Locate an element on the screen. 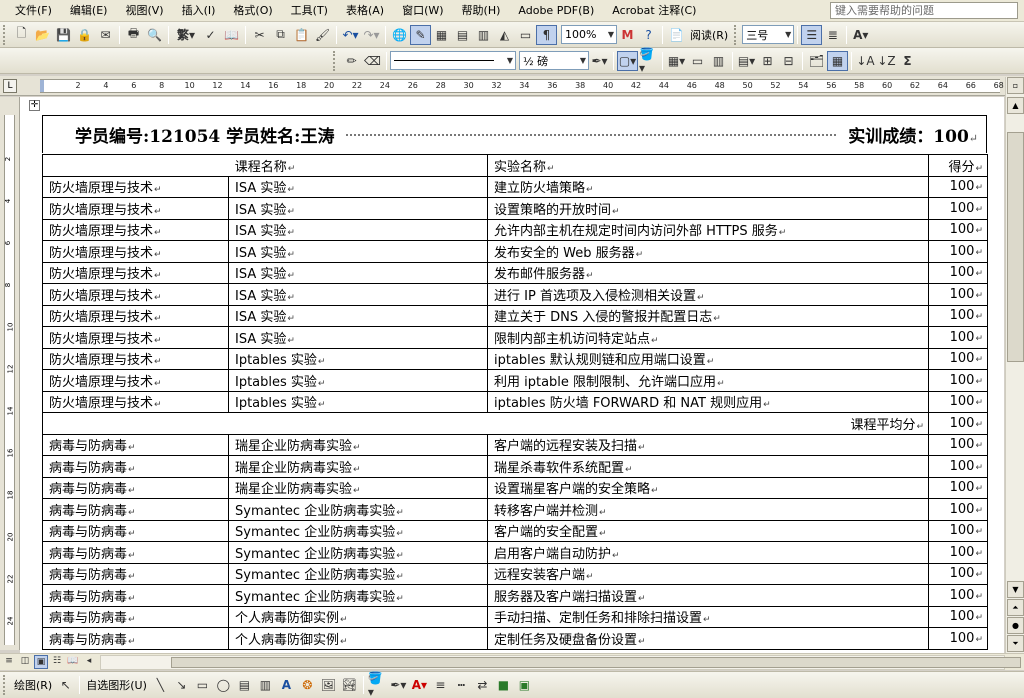 This screenshot has height=698, width=1024. line-weight-select: ½ 磅 ▼ is located at coordinates (554, 60).